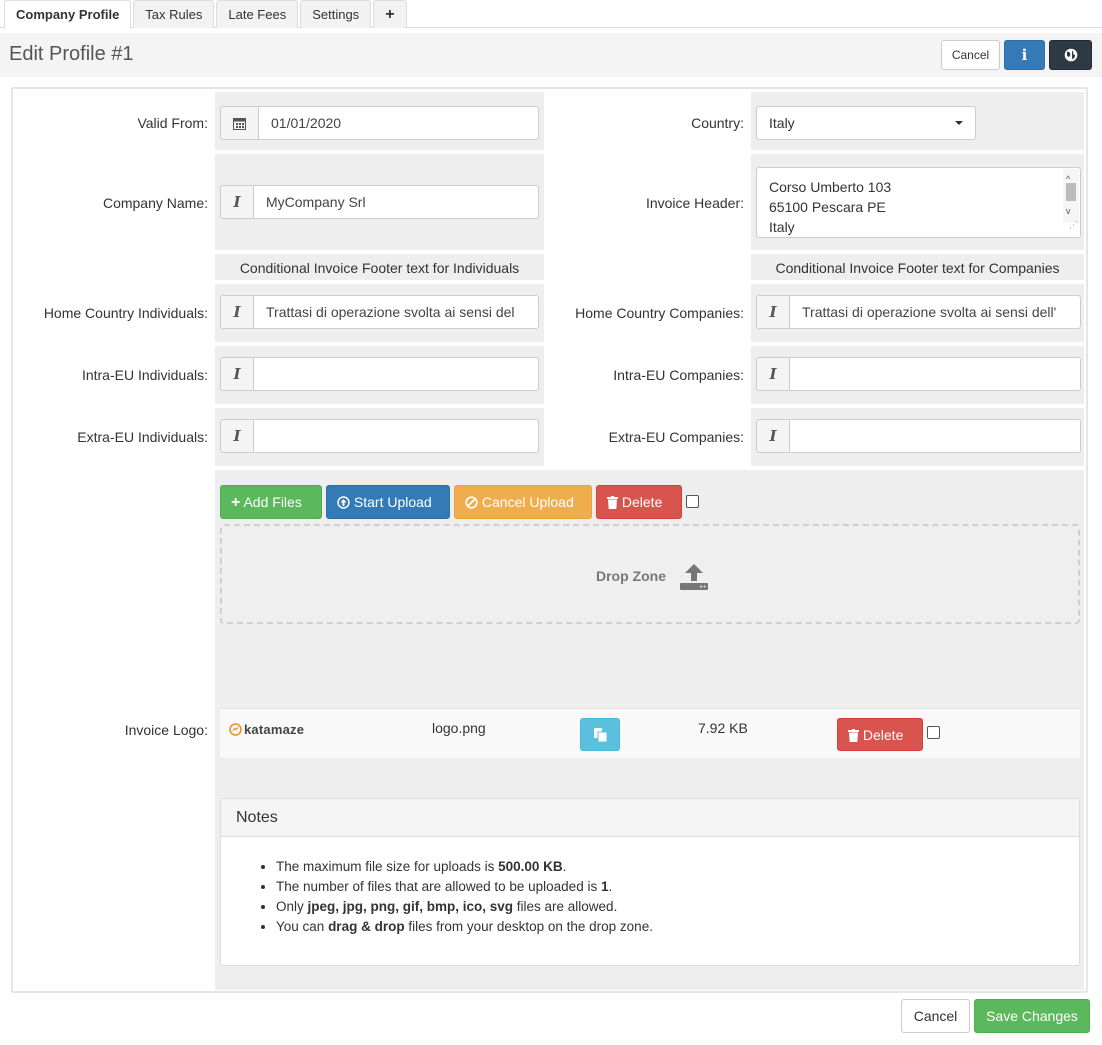  What do you see at coordinates (471, 502) in the screenshot?
I see `ban-icon` at bounding box center [471, 502].